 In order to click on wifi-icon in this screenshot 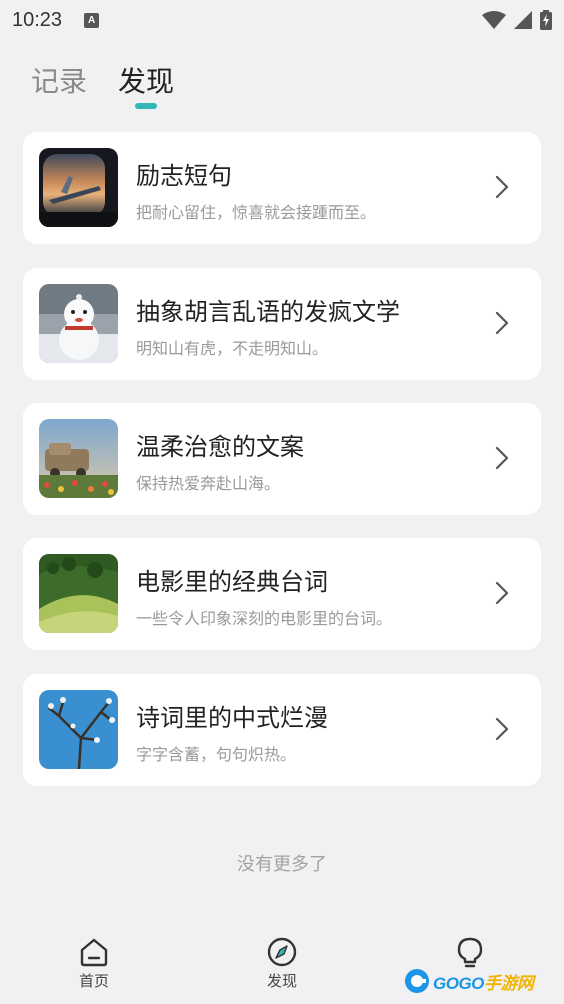, I will do `click(494, 20)`.